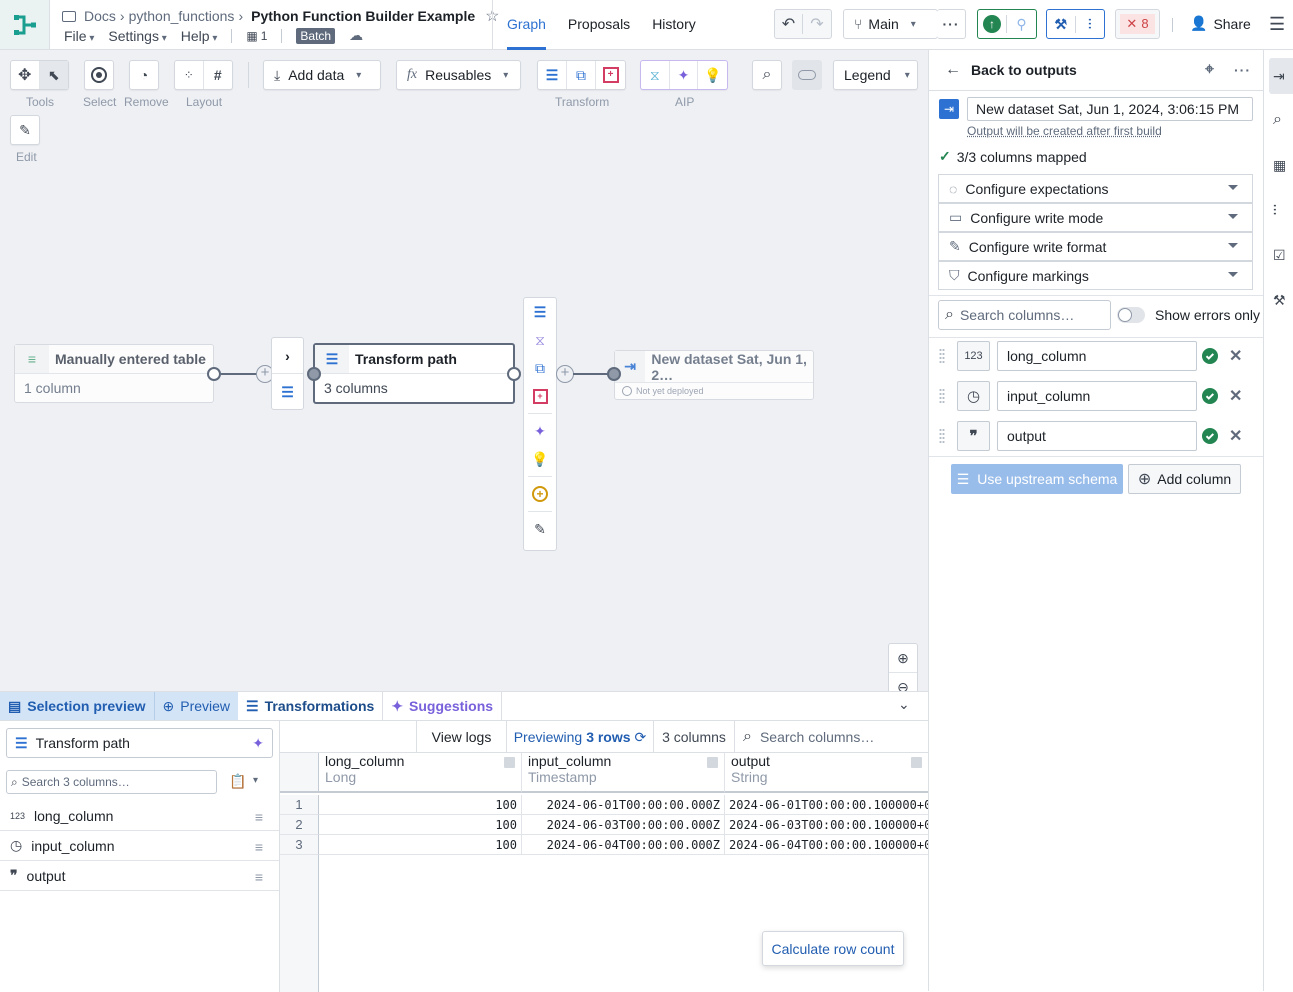 The image size is (1293, 992). What do you see at coordinates (77, 706) in the screenshot?
I see `tab-selection-preview: ▤ Selection preview` at bounding box center [77, 706].